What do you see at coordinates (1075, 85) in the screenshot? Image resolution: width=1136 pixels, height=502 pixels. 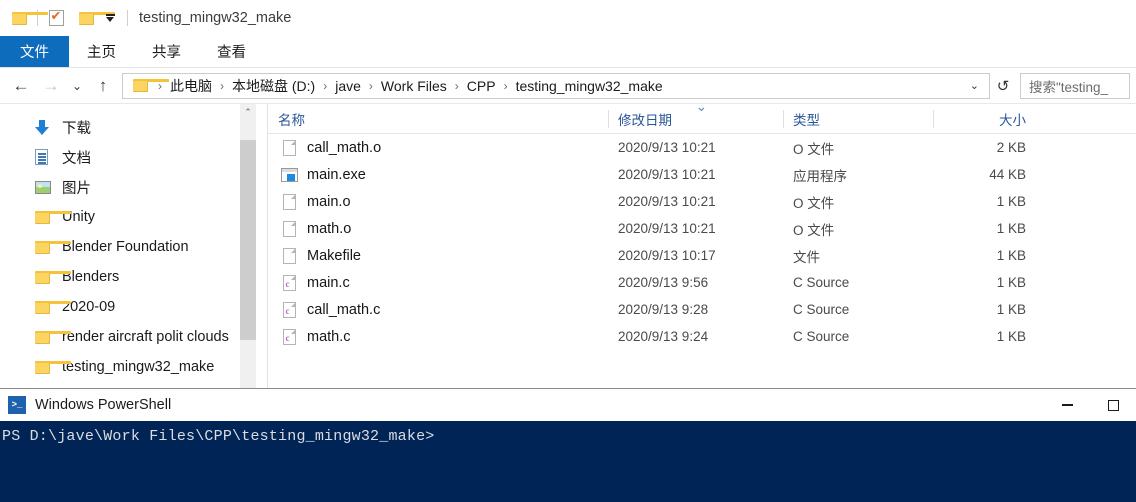 I see `search-input: 搜索"testing_` at bounding box center [1075, 85].